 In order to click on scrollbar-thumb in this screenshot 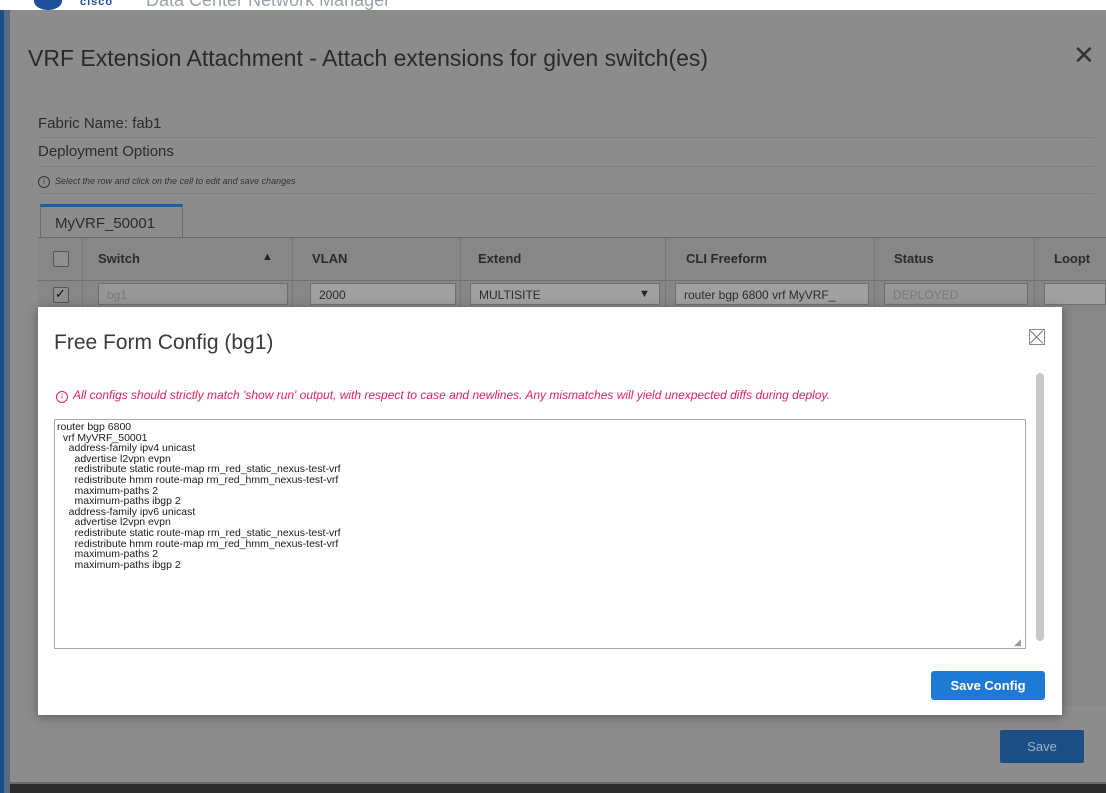, I will do `click(1040, 507)`.